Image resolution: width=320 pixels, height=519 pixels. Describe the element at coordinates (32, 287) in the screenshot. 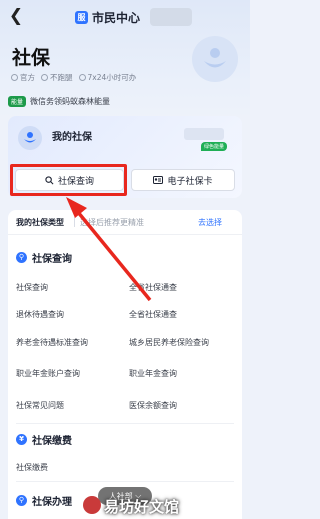

I see `service-link: 社保查询` at that location.